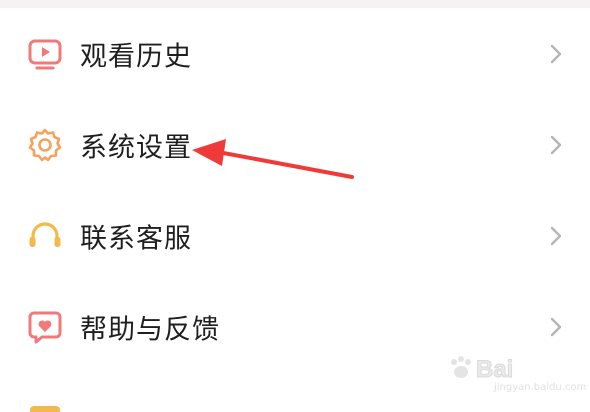  Describe the element at coordinates (45, 327) in the screenshot. I see `heart-chat-icon` at that location.